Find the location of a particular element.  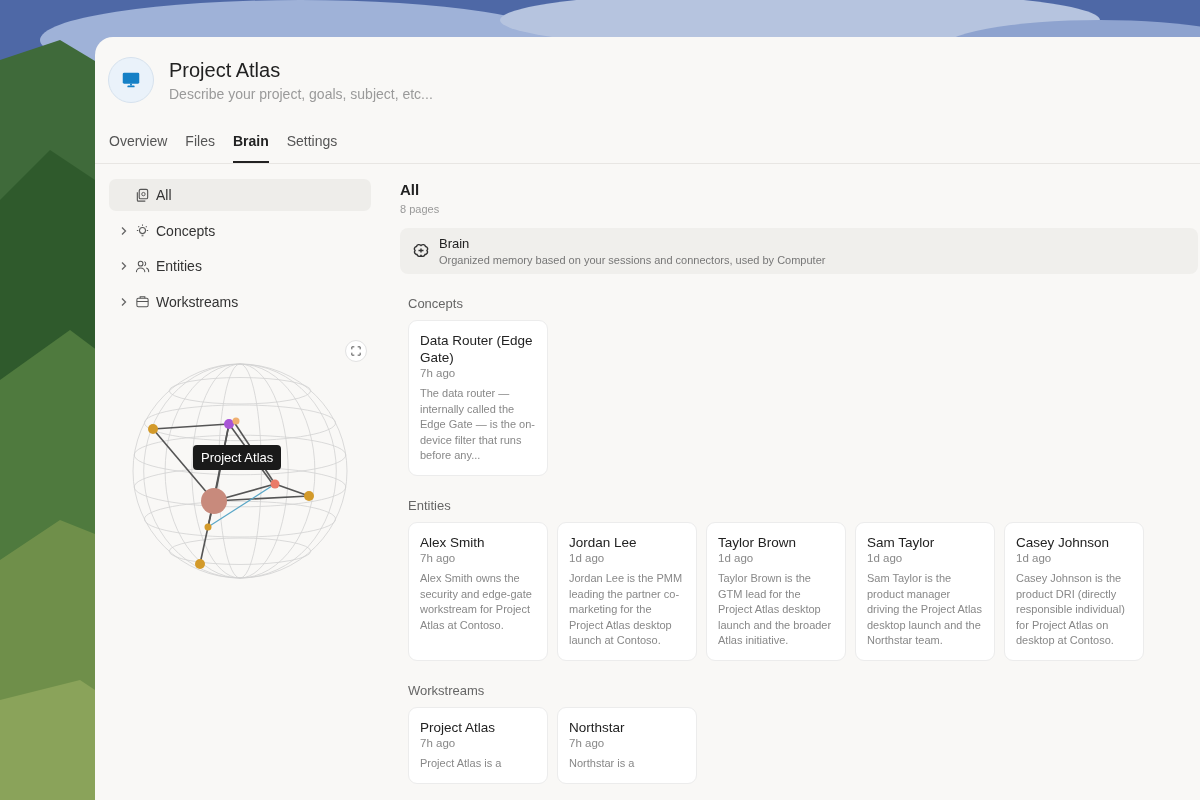

card-title: Alex Smith is located at coordinates (453, 542).